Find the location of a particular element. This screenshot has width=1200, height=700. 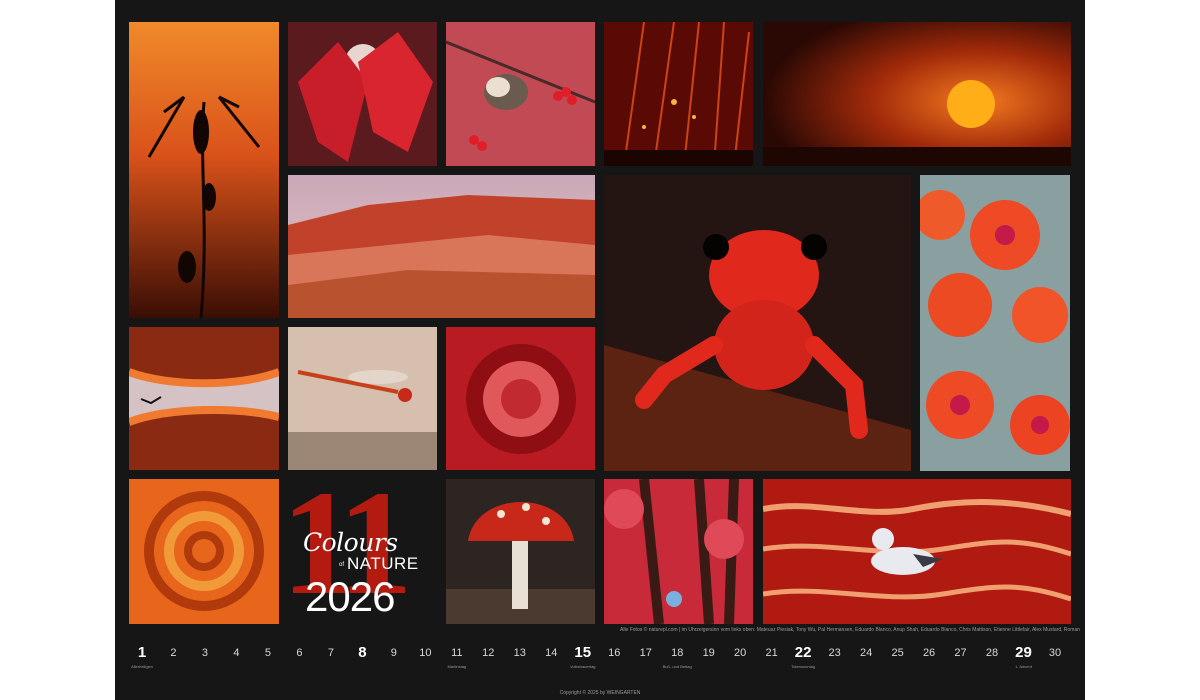

calendar-day-7: 7 is located at coordinates (330, 653).